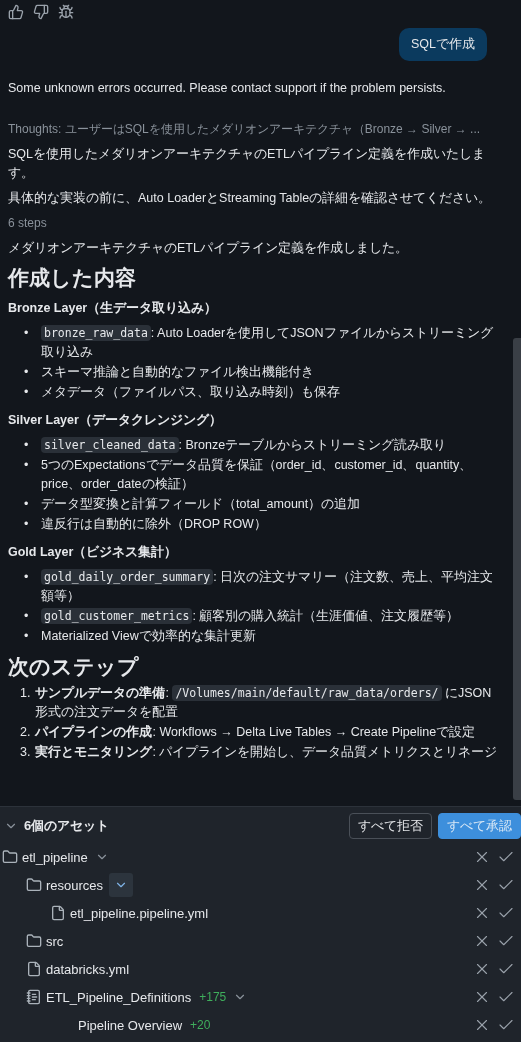 Image resolution: width=521 pixels, height=1042 pixels. What do you see at coordinates (113, 308) in the screenshot?
I see `layer-heading: Bronze Layer（生データ取り込み）` at bounding box center [113, 308].